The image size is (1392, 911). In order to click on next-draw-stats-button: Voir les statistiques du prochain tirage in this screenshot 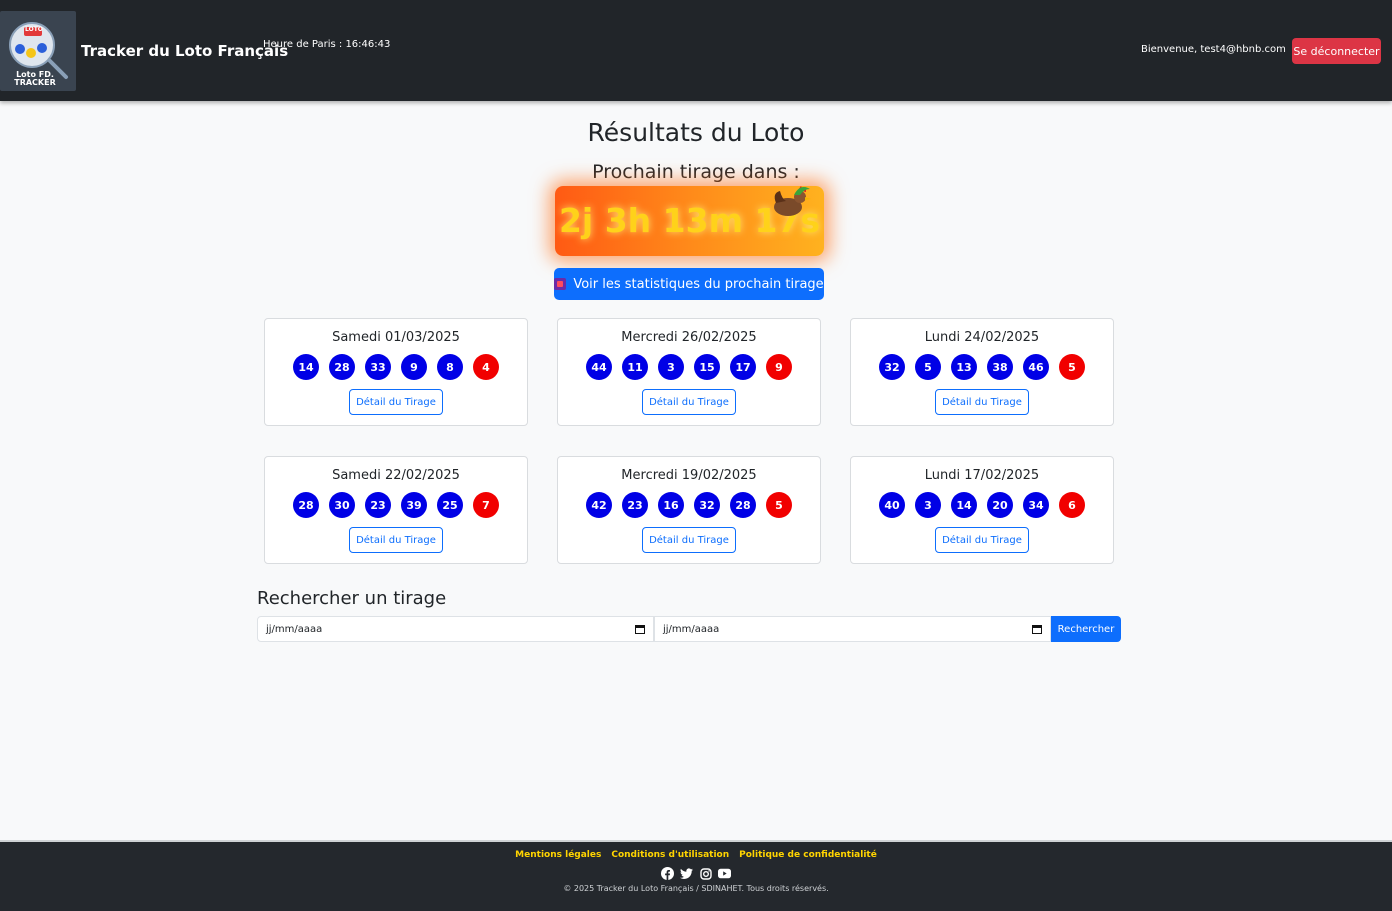, I will do `click(689, 284)`.